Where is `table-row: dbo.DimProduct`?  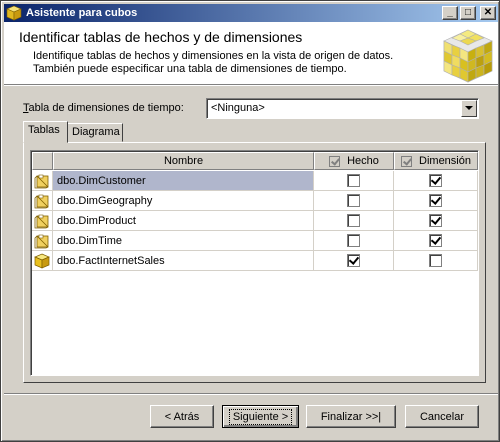
table-row: dbo.DimProduct is located at coordinates (255, 221).